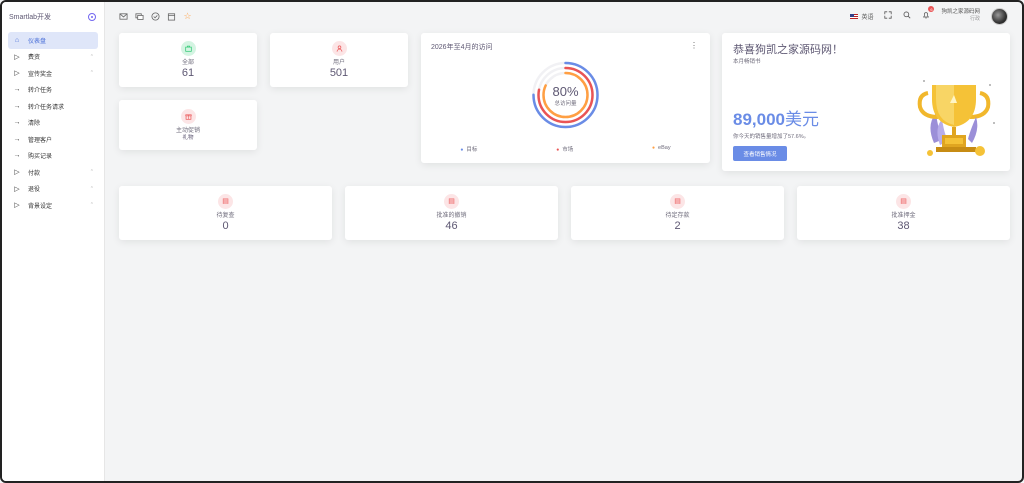  What do you see at coordinates (339, 72) in the screenshot?
I see `stat-value: 501` at bounding box center [339, 72].